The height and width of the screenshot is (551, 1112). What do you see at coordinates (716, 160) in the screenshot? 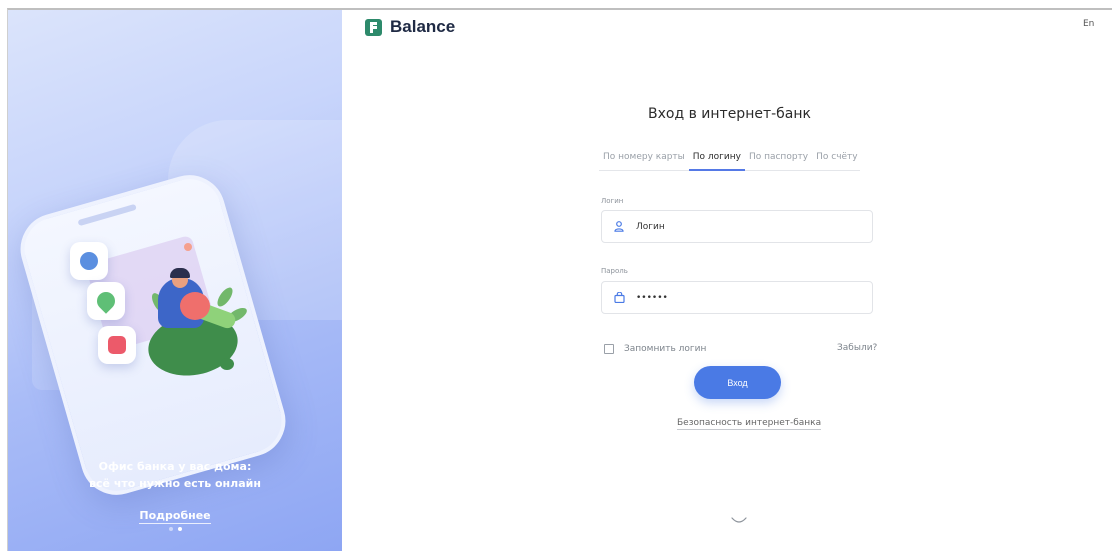
I see `tab-login: По логину` at bounding box center [716, 160].